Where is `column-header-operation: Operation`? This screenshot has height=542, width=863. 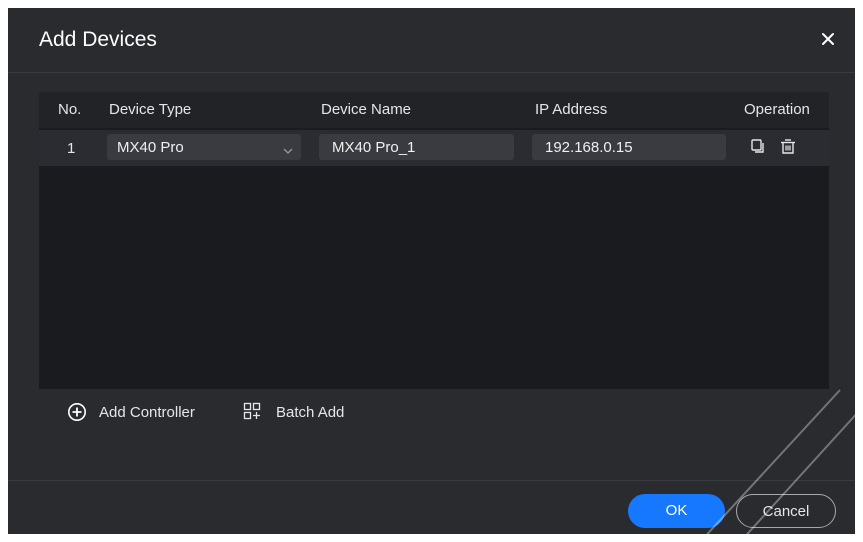 column-header-operation: Operation is located at coordinates (777, 109).